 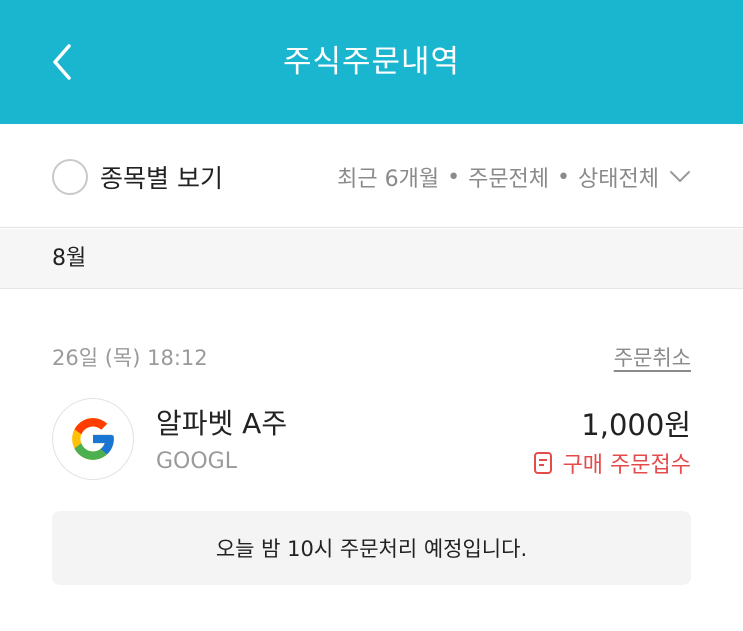 I want to click on document-icon, so click(x=544, y=463).